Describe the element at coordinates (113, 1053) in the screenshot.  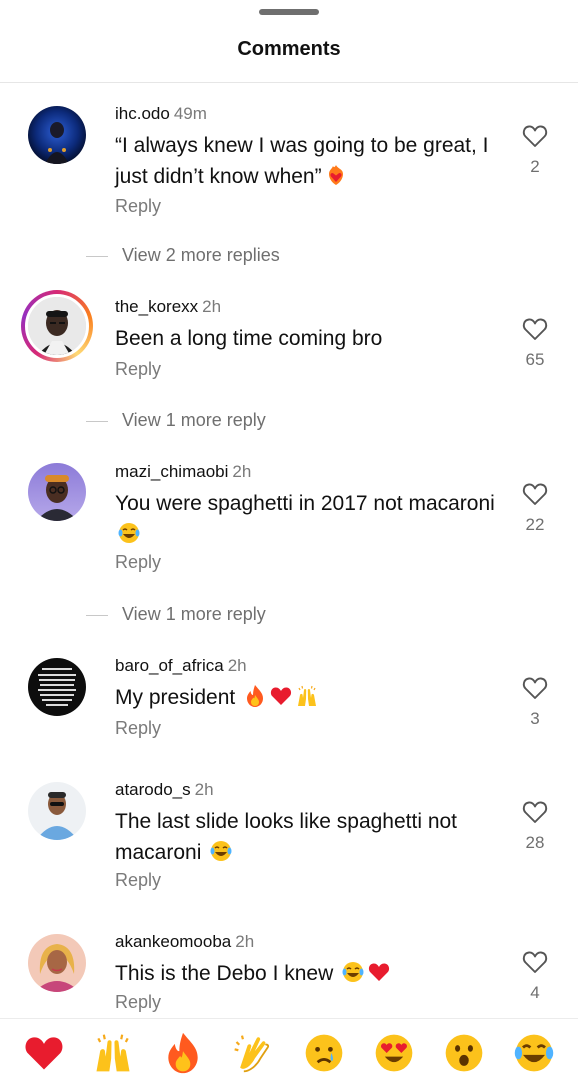
I see `raising-hands-emoji-button` at that location.